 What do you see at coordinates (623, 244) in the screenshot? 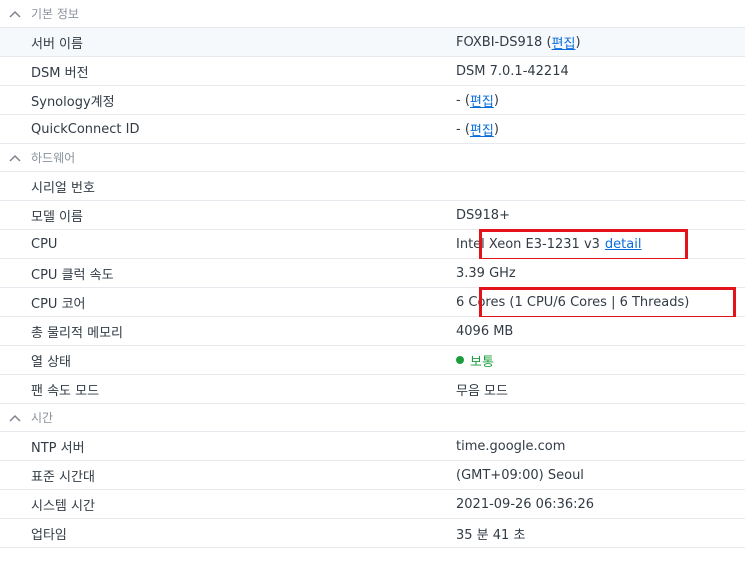
I see `cpu-detail-link: detail` at bounding box center [623, 244].